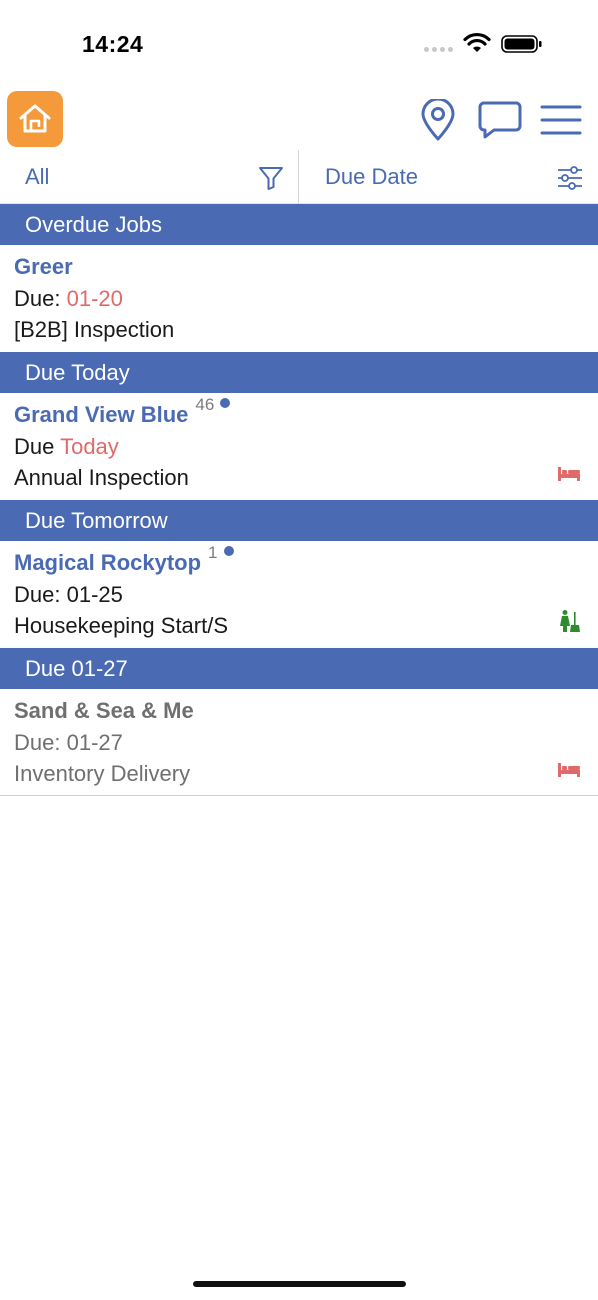 The height and width of the screenshot is (1300, 598). I want to click on map-pin-icon, so click(438, 120).